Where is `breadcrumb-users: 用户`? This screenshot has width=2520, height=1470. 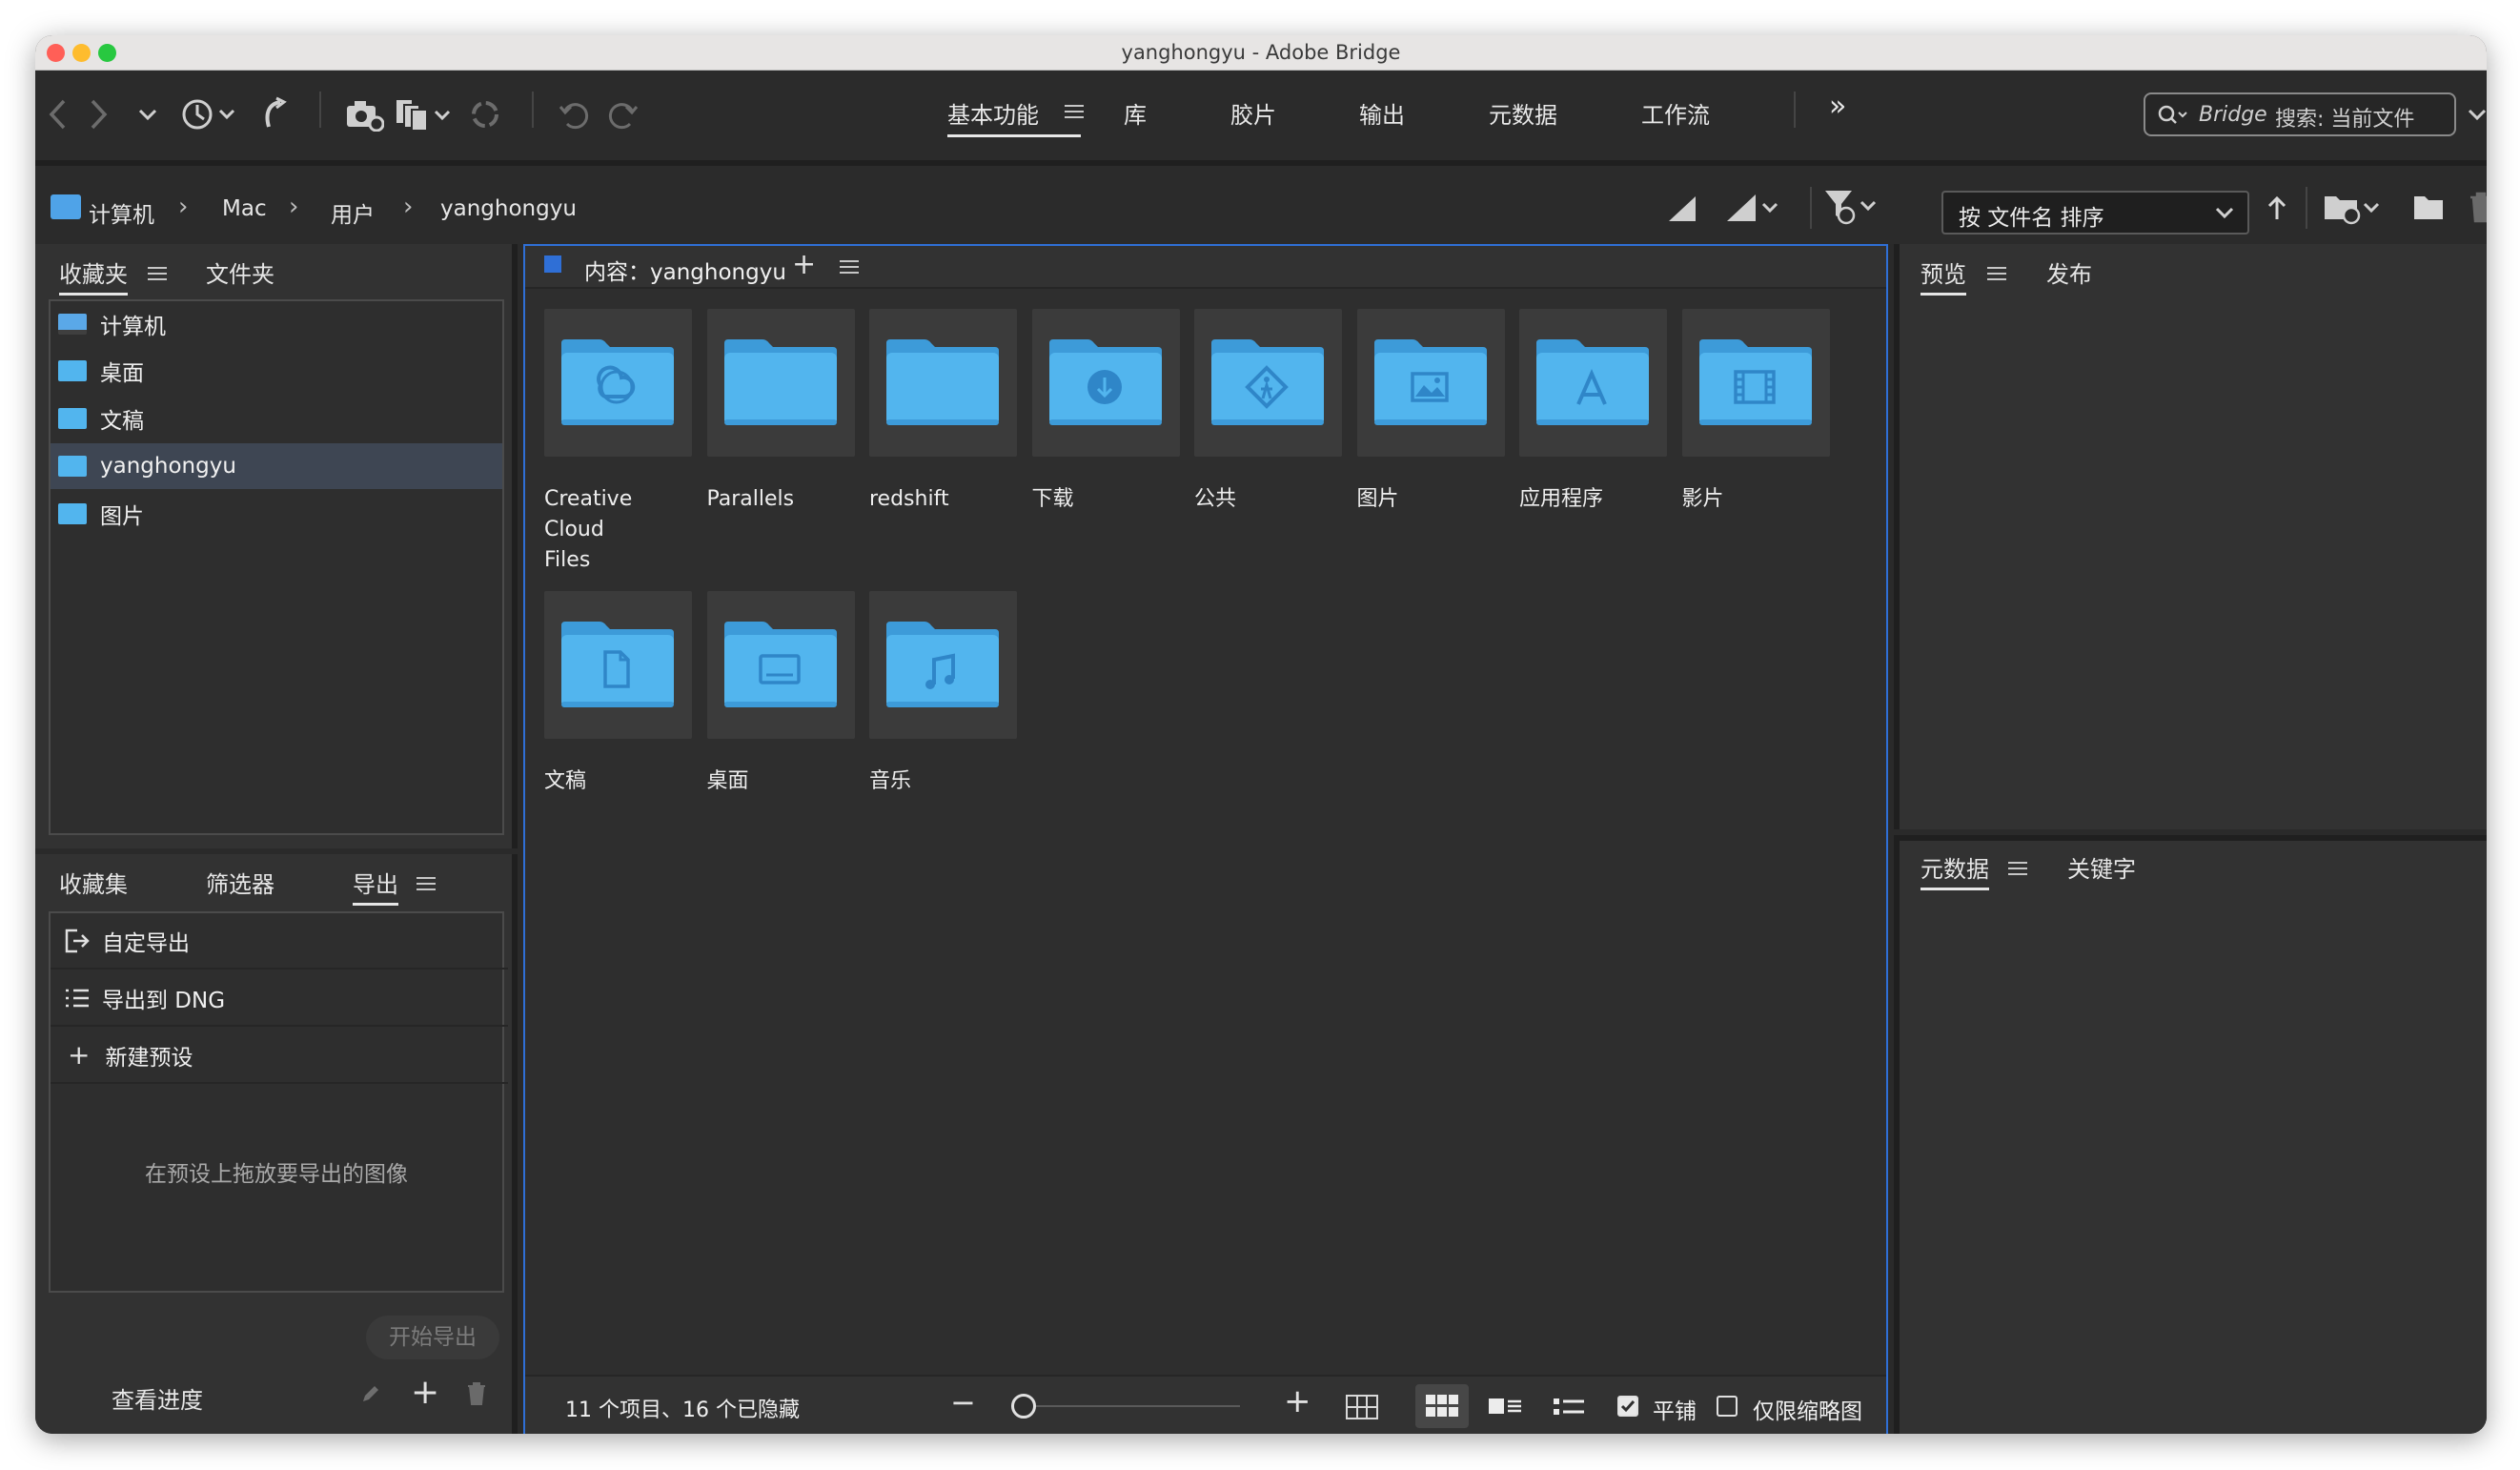 breadcrumb-users: 用户 is located at coordinates (353, 212).